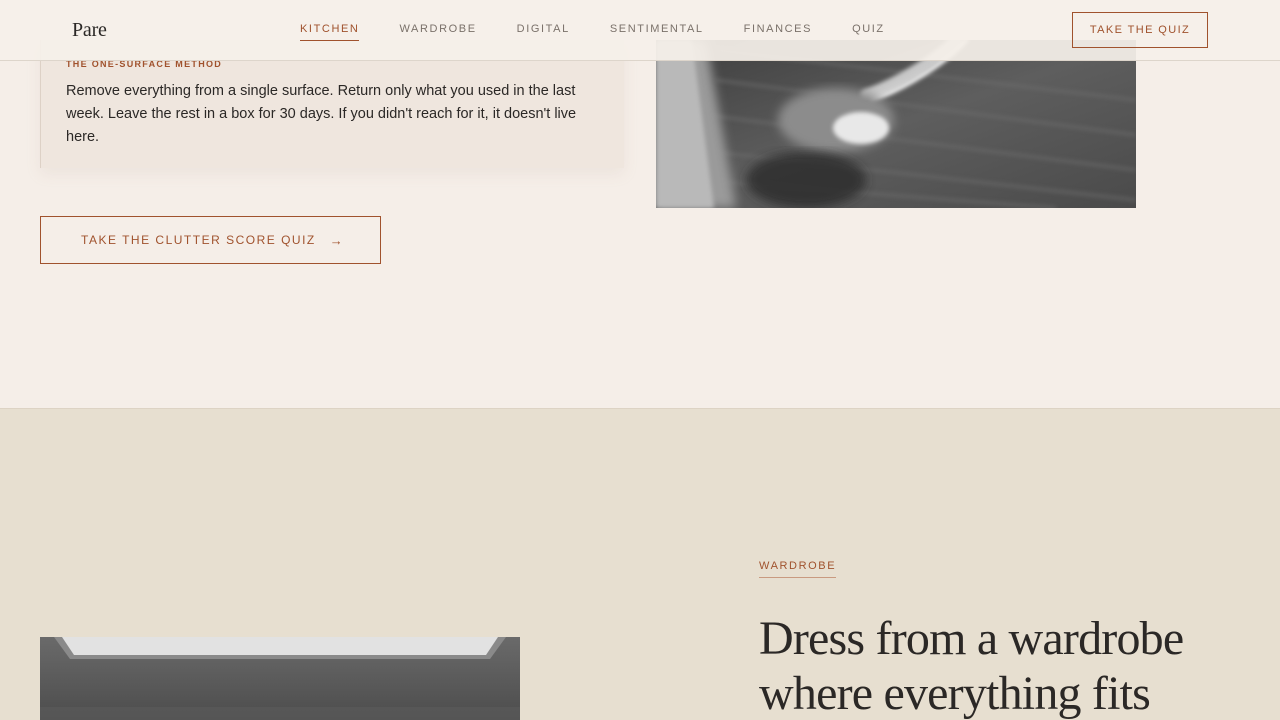 The image size is (1280, 720). What do you see at coordinates (336, 240) in the screenshot?
I see `arrow-right-icon: →` at bounding box center [336, 240].